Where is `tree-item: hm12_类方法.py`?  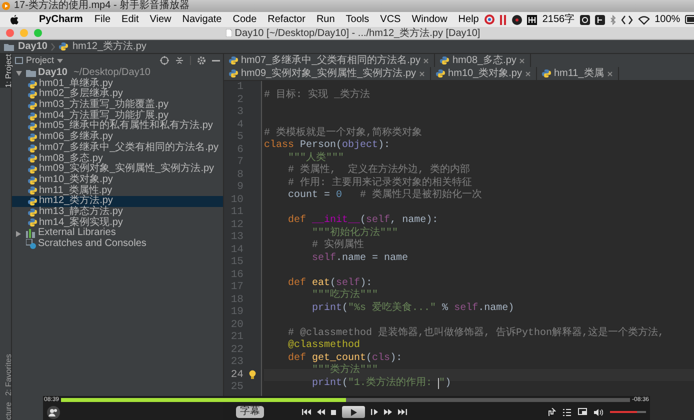
tree-item: hm12_类方法.py is located at coordinates (117, 201).